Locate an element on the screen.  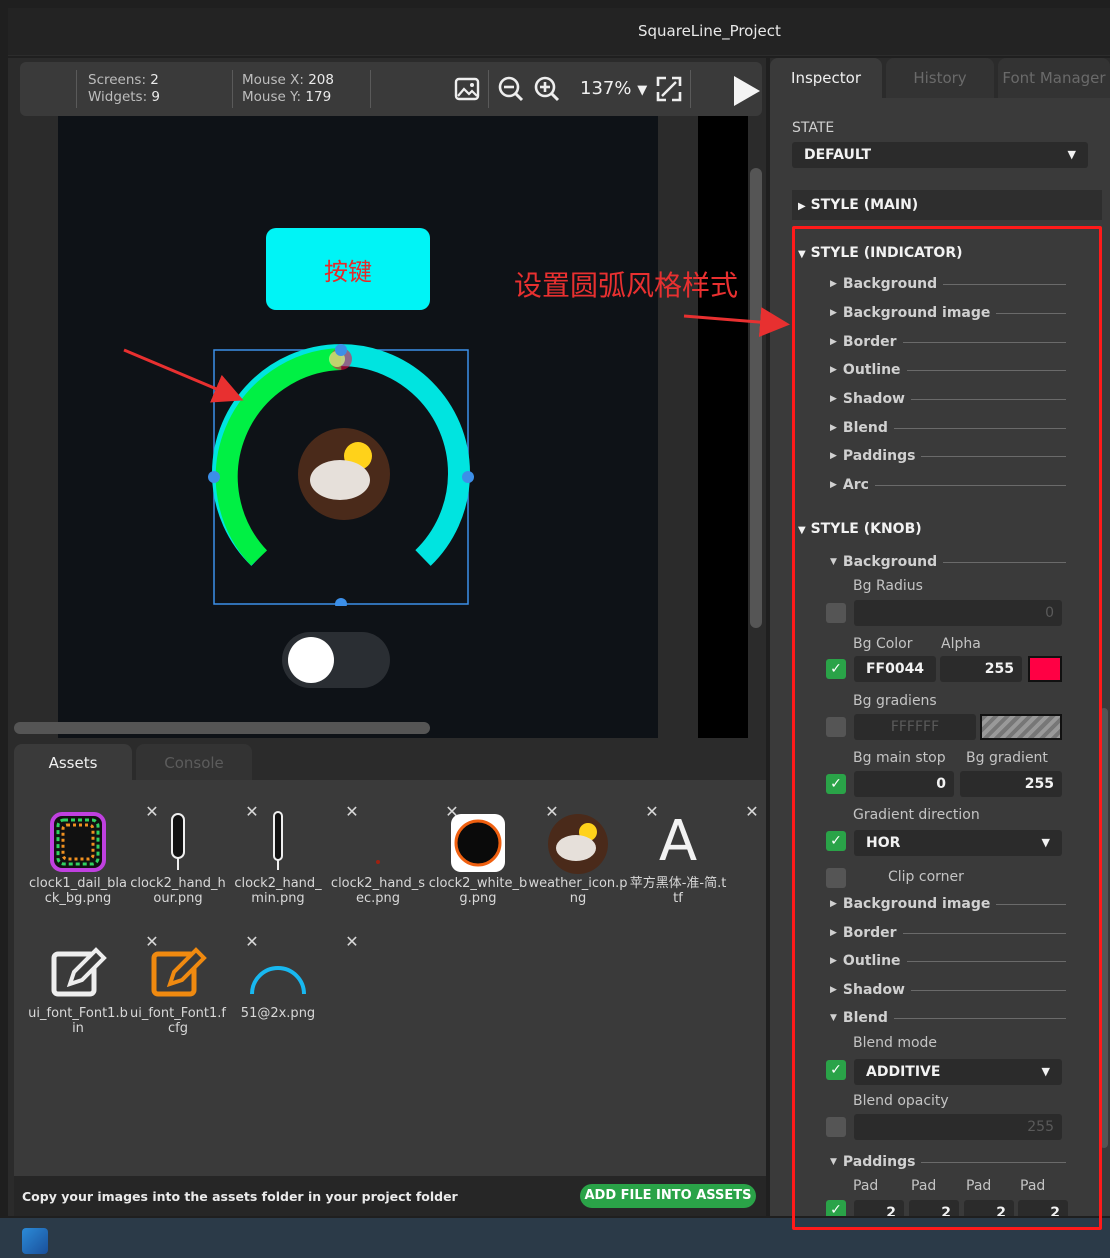
zoom-dropdown: 137% ▼ is located at coordinates (613, 88).